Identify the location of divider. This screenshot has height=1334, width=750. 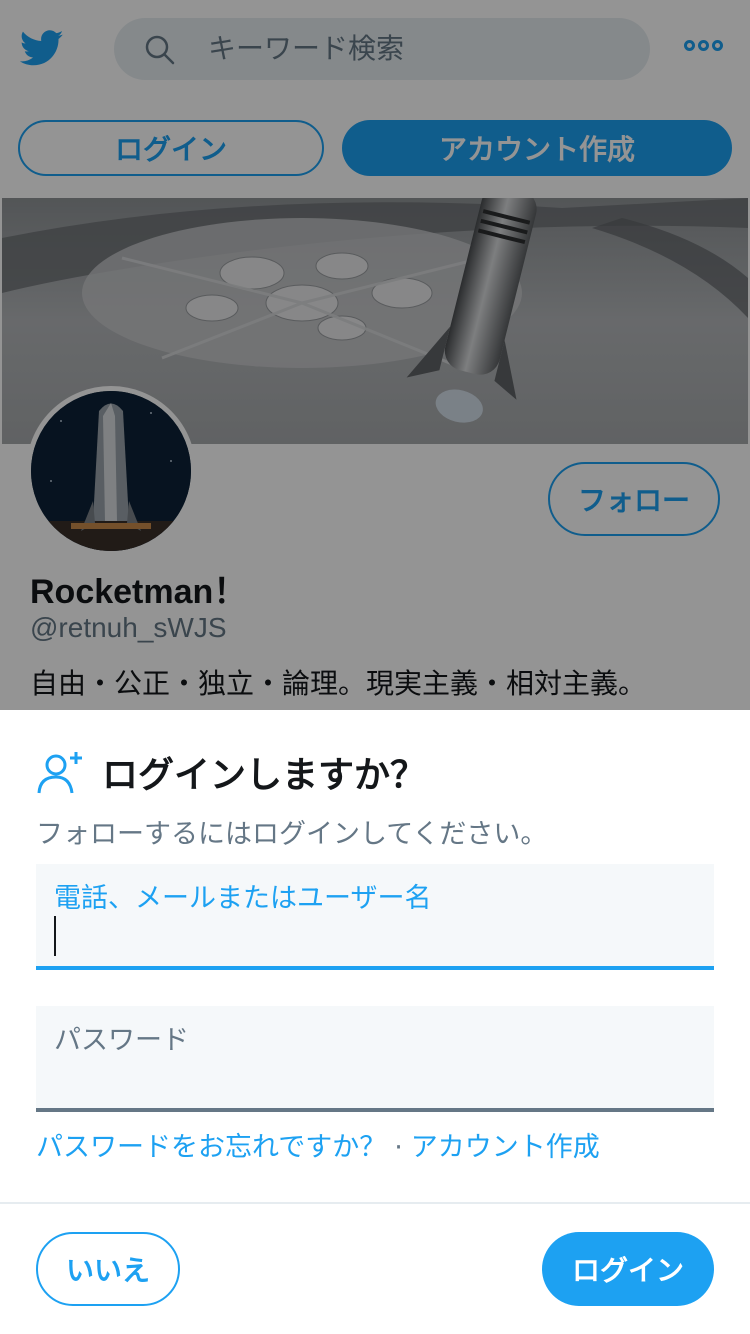
(375, 1203).